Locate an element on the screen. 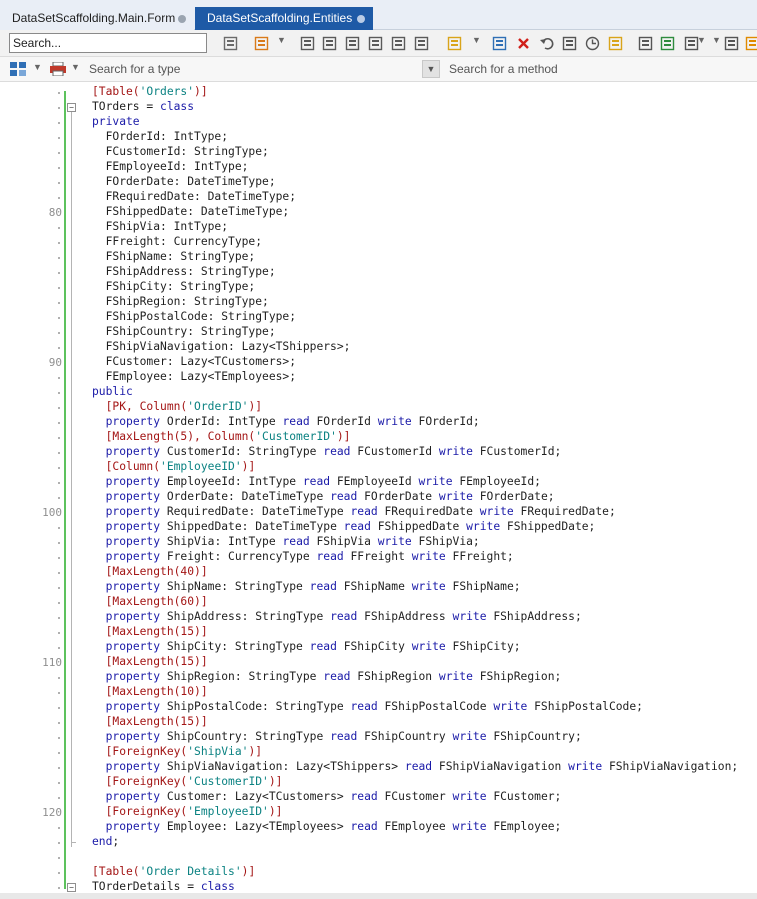 This screenshot has width=757, height=899. code-line: [MaxLength(60)] is located at coordinates (150, 602).